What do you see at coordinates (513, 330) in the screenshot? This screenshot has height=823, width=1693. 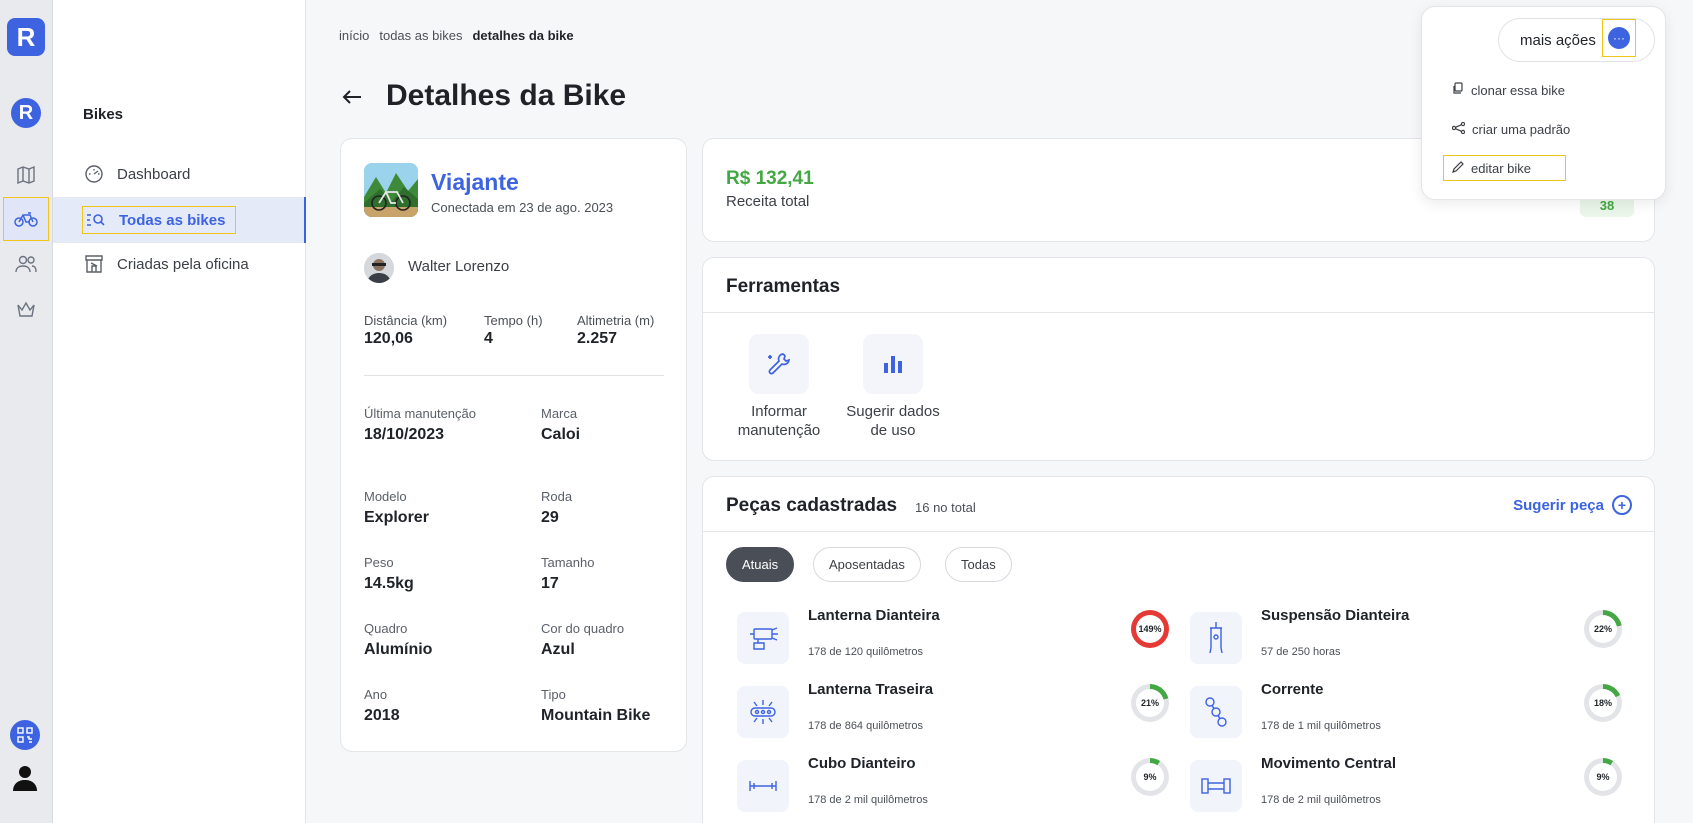 I see `stat-time: Tempo (h) 4` at bounding box center [513, 330].